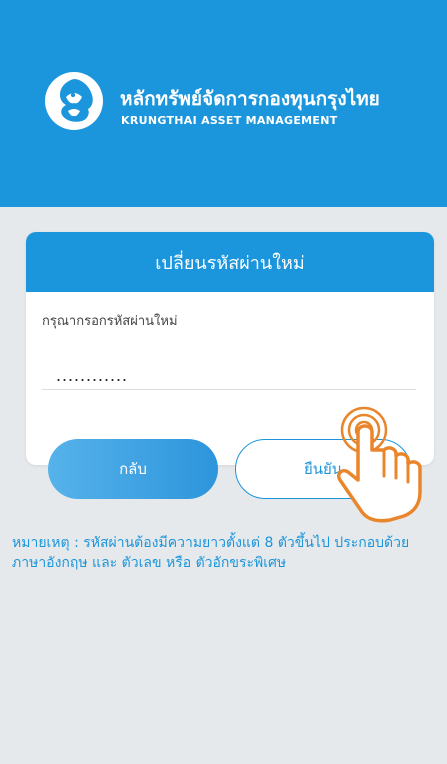 The height and width of the screenshot is (764, 447). What do you see at coordinates (110, 321) in the screenshot?
I see `new-password-label: กรุณากรอกรหัสผ่านใหม่` at bounding box center [110, 321].